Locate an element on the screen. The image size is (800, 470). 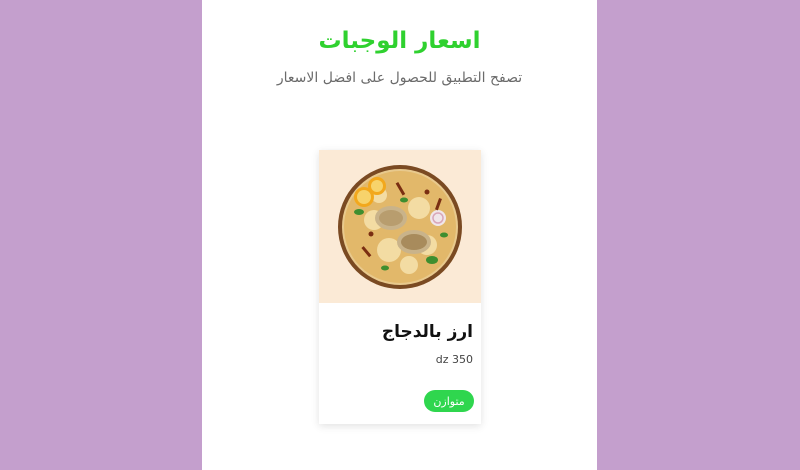
meal-name: ارز بالدجاج is located at coordinates (427, 332).